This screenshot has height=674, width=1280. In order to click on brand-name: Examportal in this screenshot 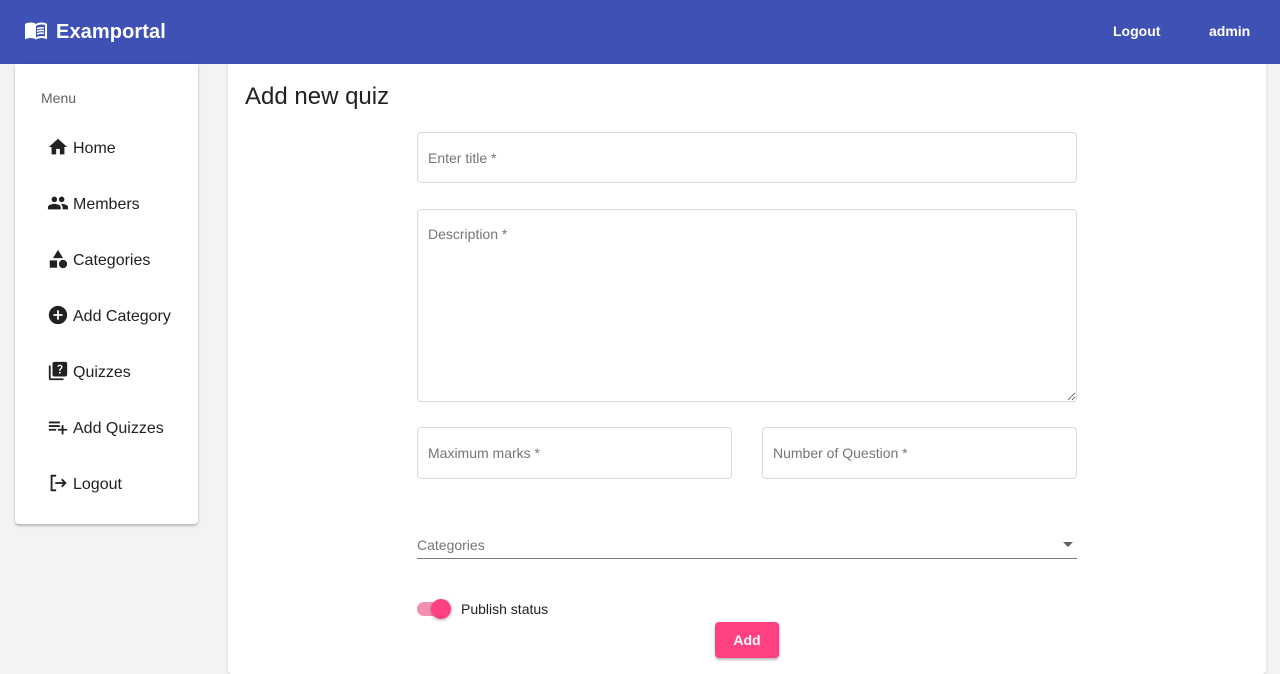, I will do `click(111, 31)`.